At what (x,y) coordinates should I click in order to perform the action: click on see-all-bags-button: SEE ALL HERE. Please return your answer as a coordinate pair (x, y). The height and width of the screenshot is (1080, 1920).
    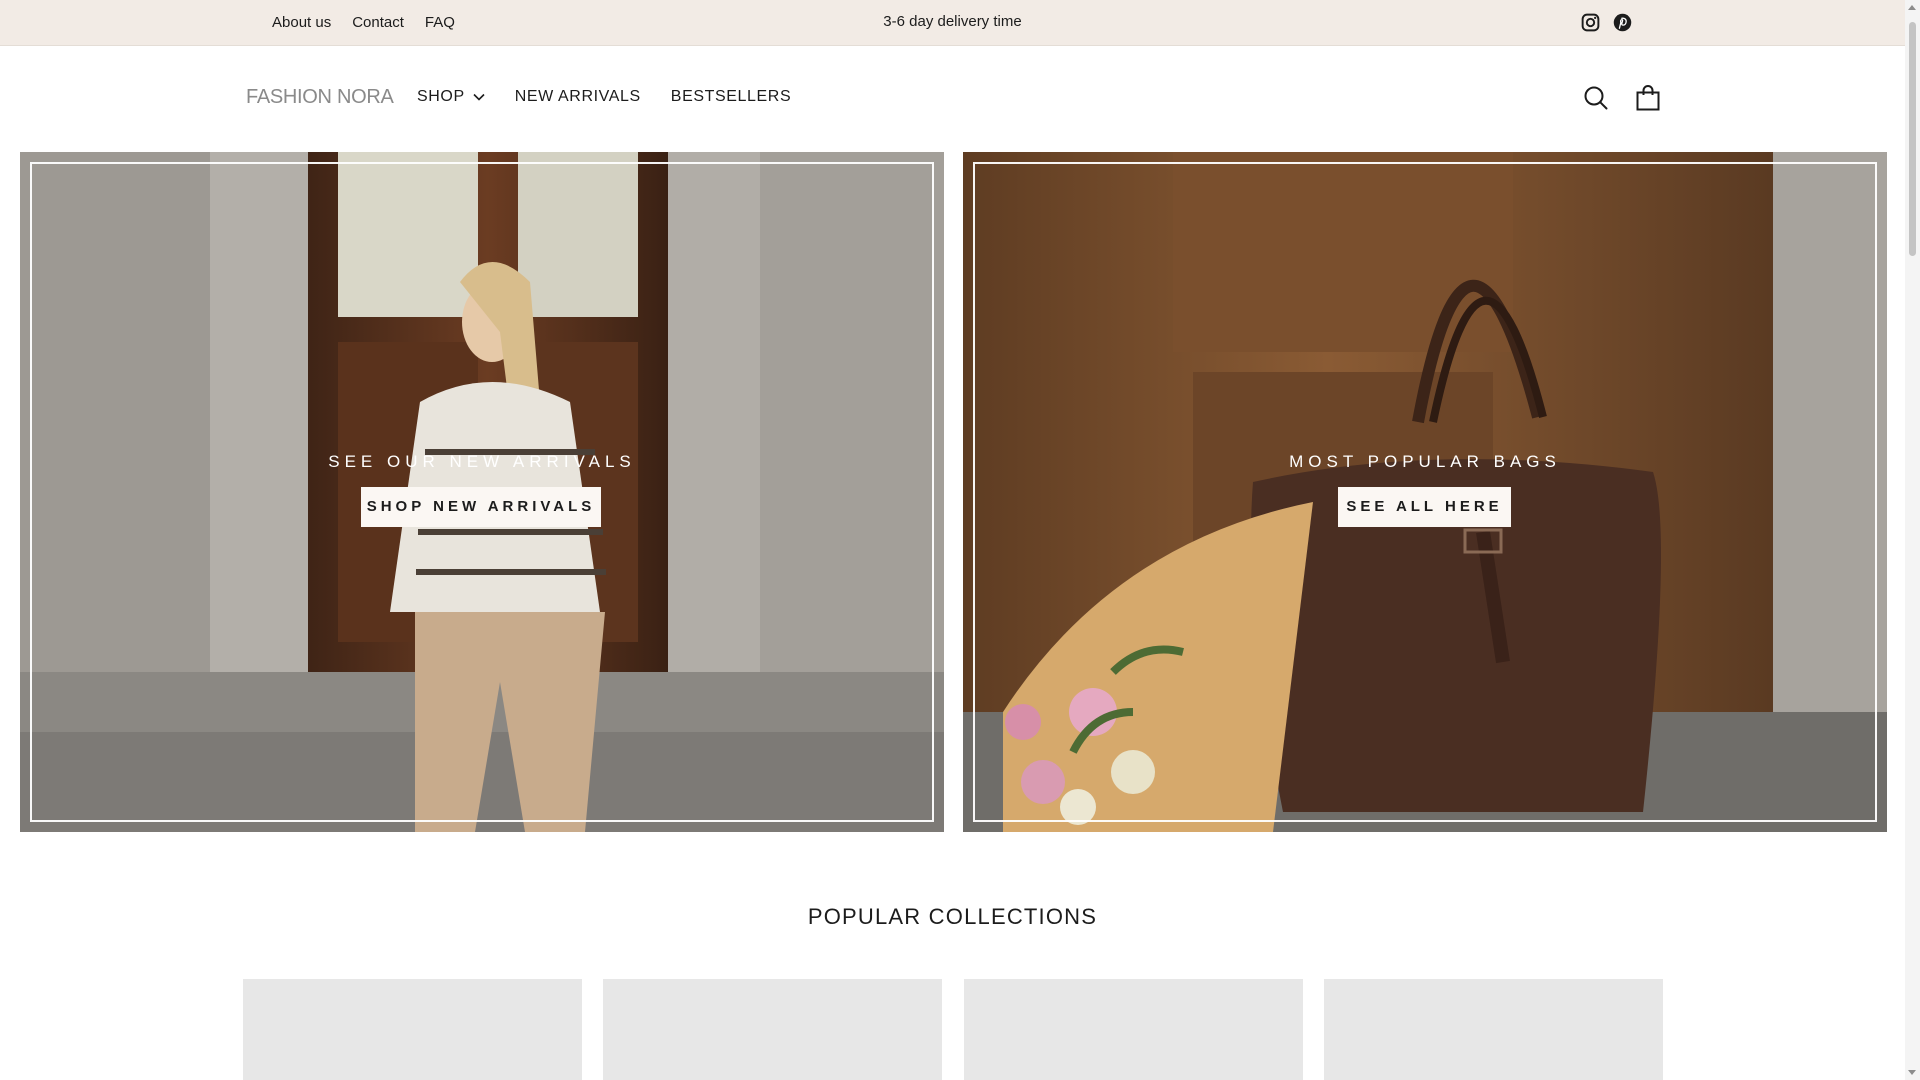
    Looking at the image, I should click on (1424, 507).